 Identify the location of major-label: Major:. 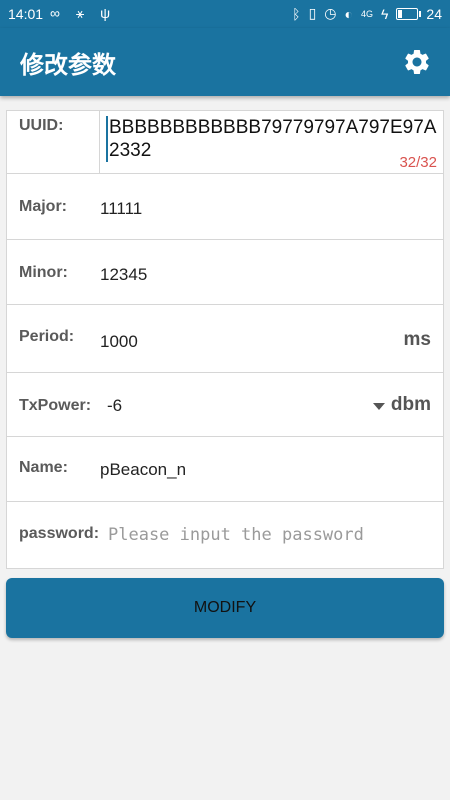
(43, 206).